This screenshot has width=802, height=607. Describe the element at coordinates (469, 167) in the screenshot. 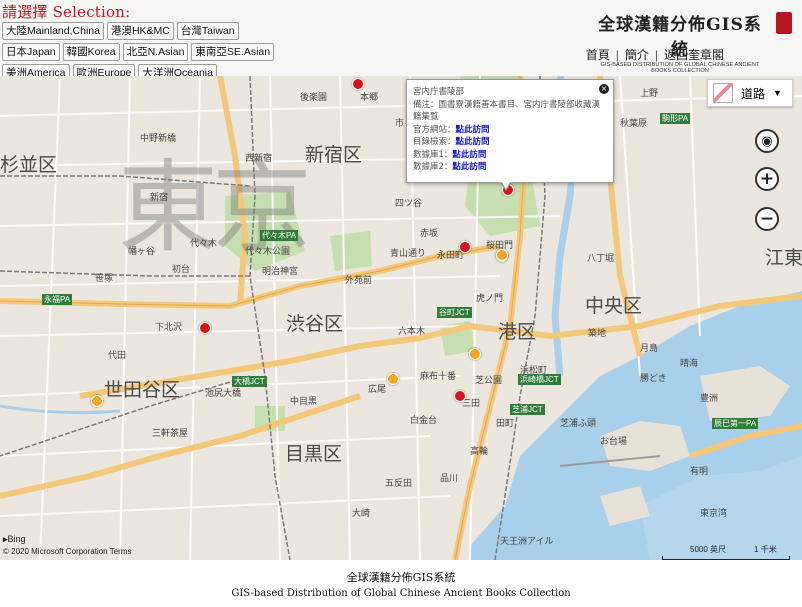

I see `database-2-link: 點此訪問` at that location.